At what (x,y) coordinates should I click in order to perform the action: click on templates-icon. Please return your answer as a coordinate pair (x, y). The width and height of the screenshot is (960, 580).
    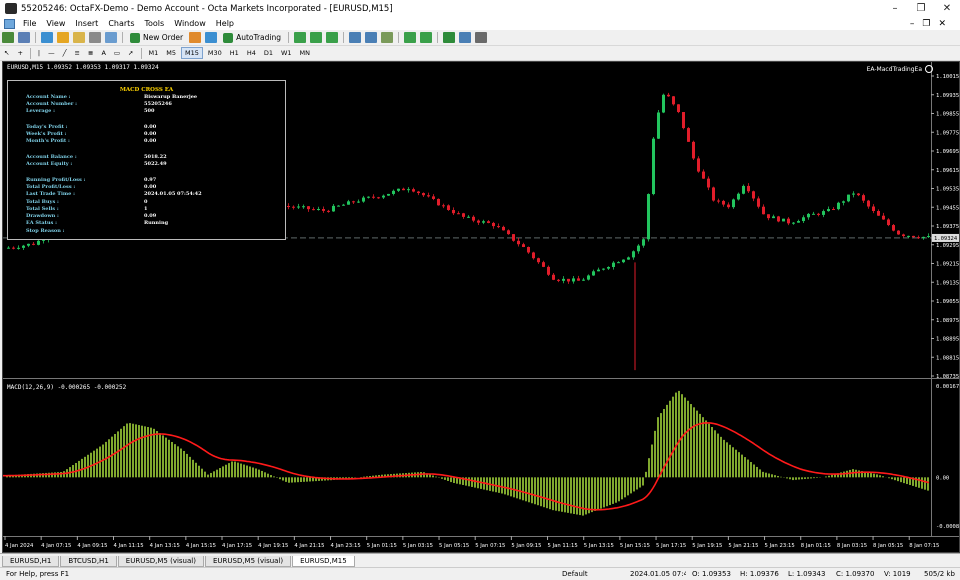
    Looking at the image, I should click on (481, 37).